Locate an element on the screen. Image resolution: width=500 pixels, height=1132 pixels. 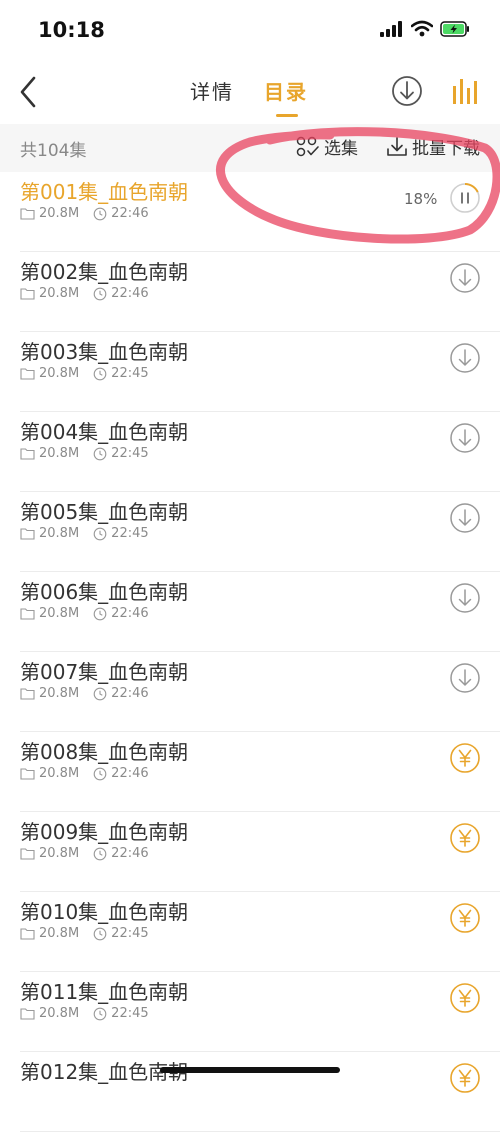
batch-download-button: 批量下载 is located at coordinates (433, 146).